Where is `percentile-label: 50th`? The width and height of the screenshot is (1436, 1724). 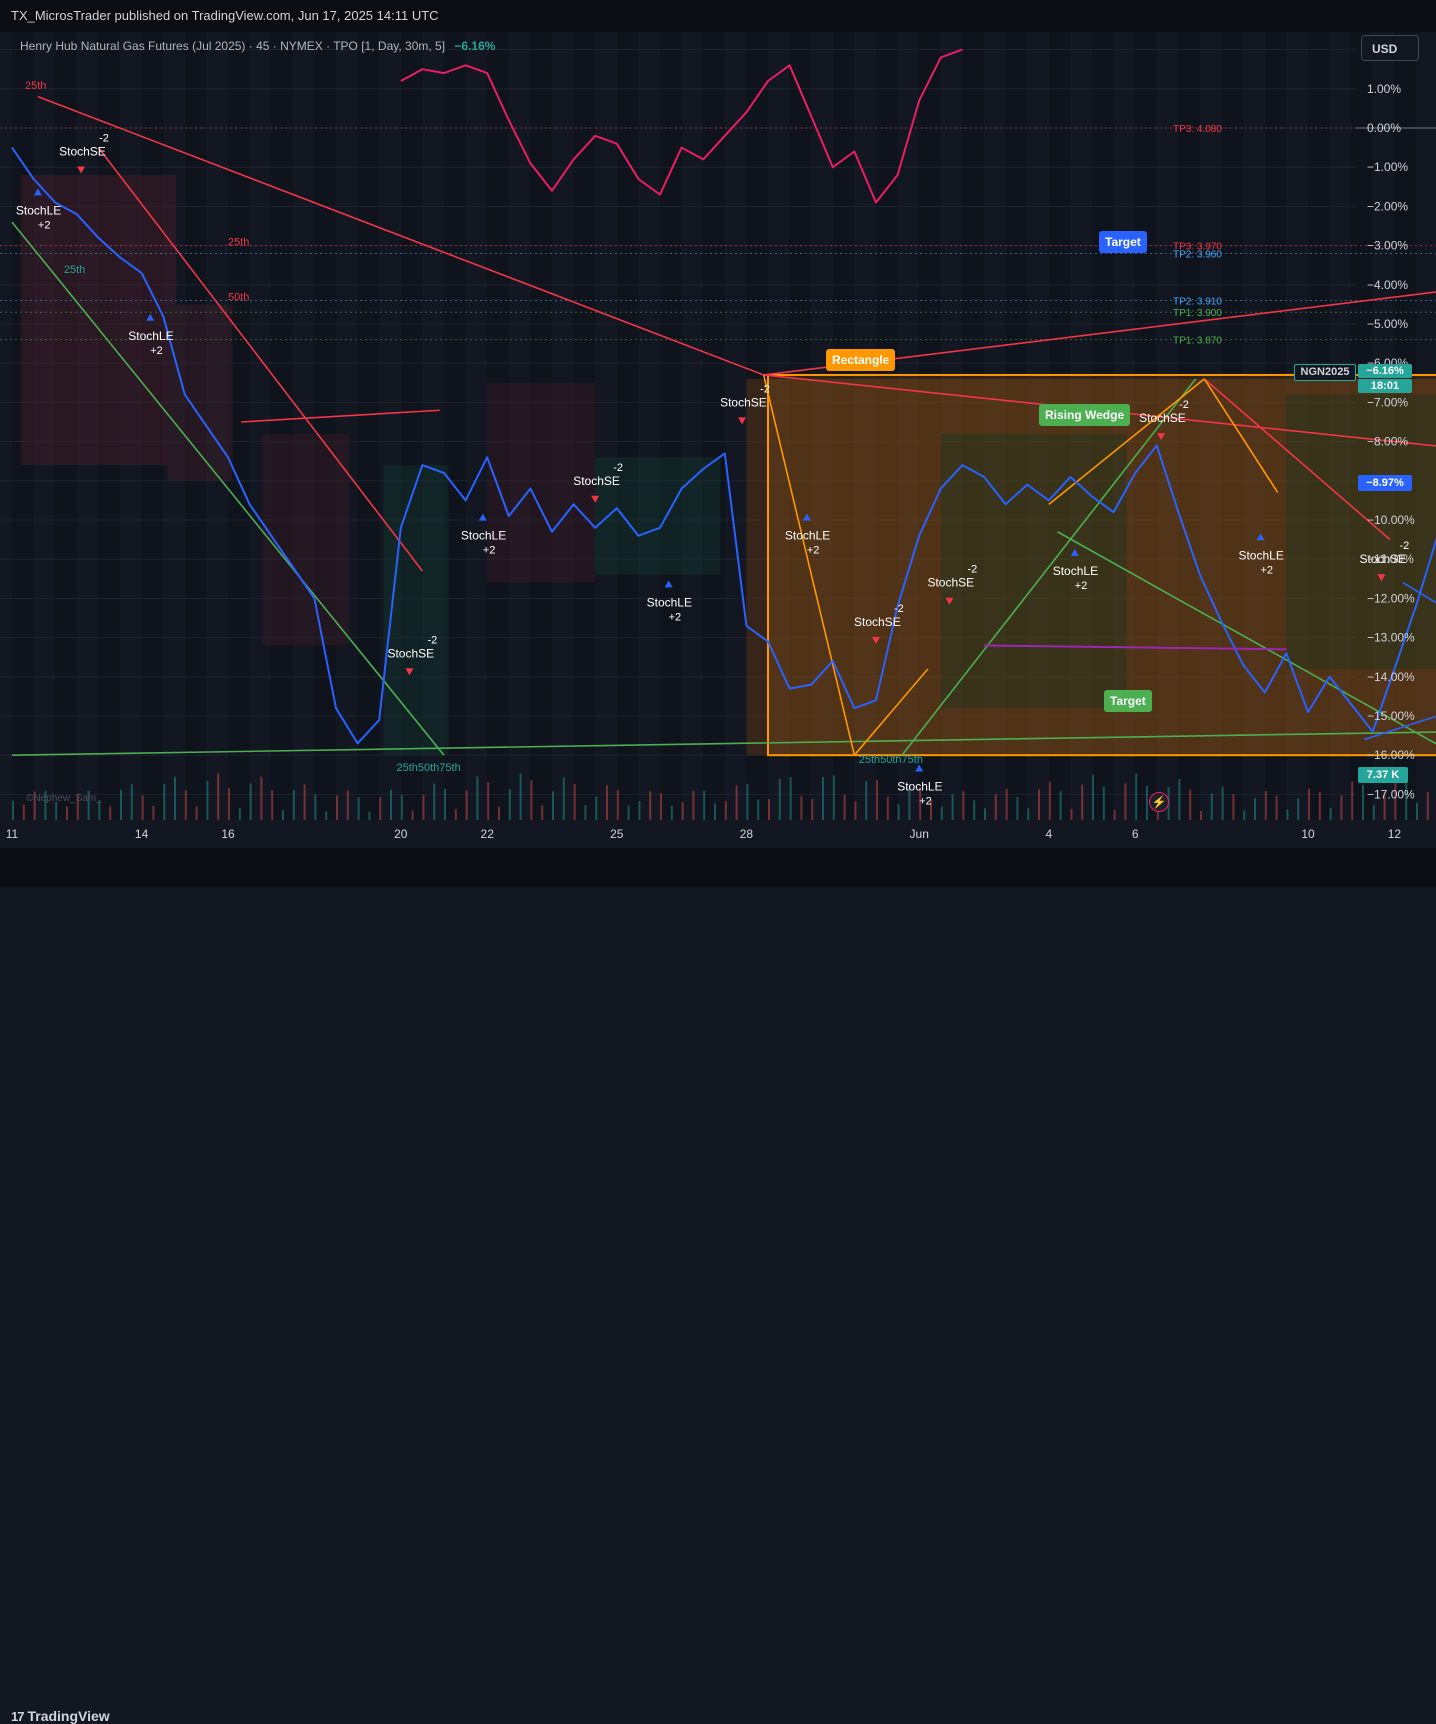 percentile-label: 50th is located at coordinates (238, 297).